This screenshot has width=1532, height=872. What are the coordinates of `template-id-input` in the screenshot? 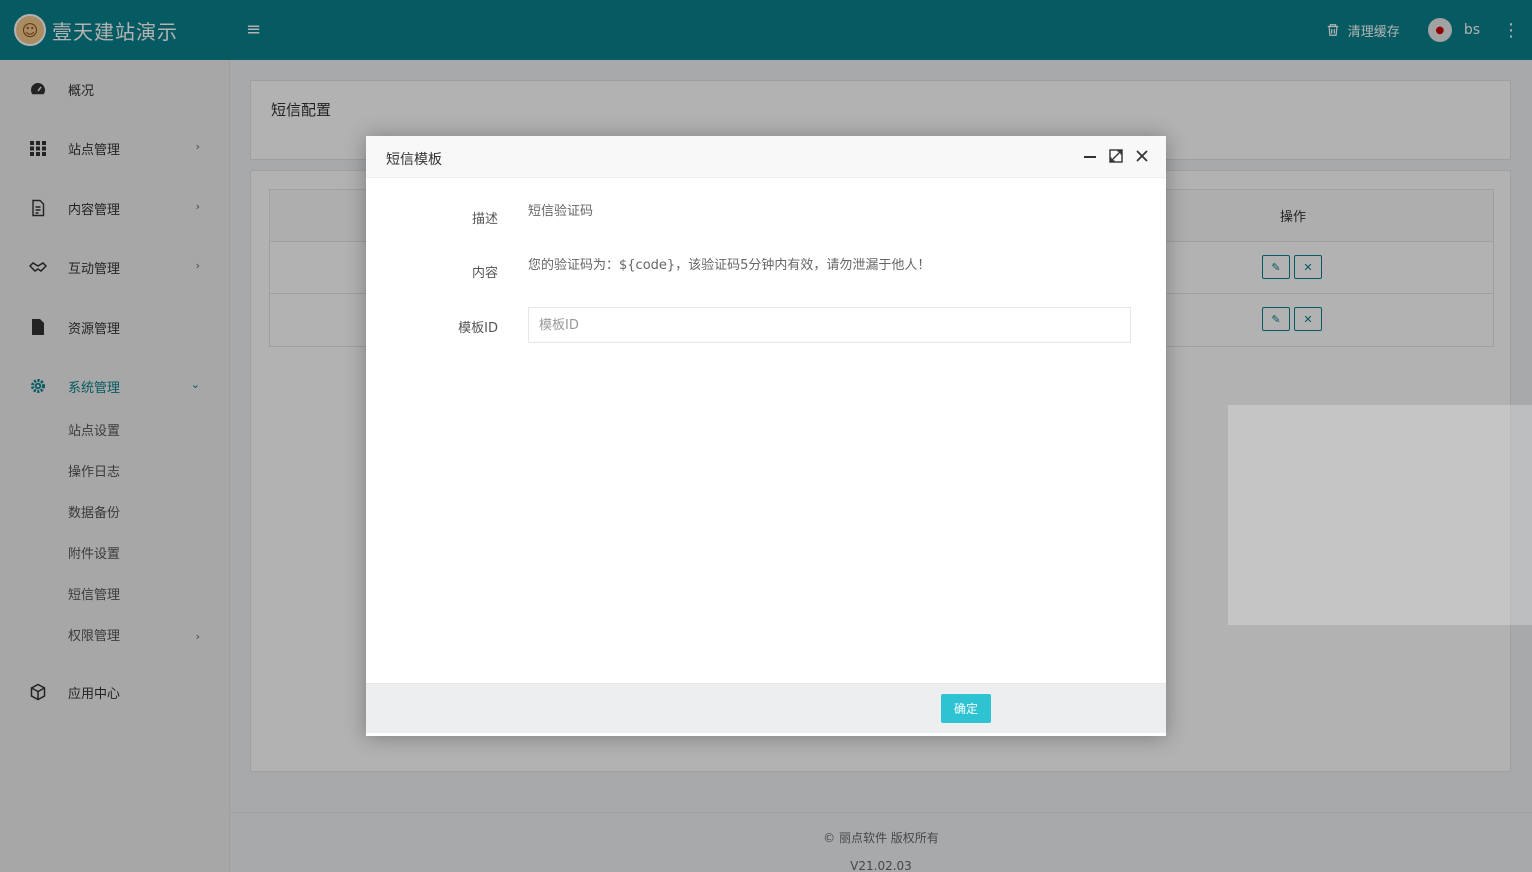 It's located at (829, 325).